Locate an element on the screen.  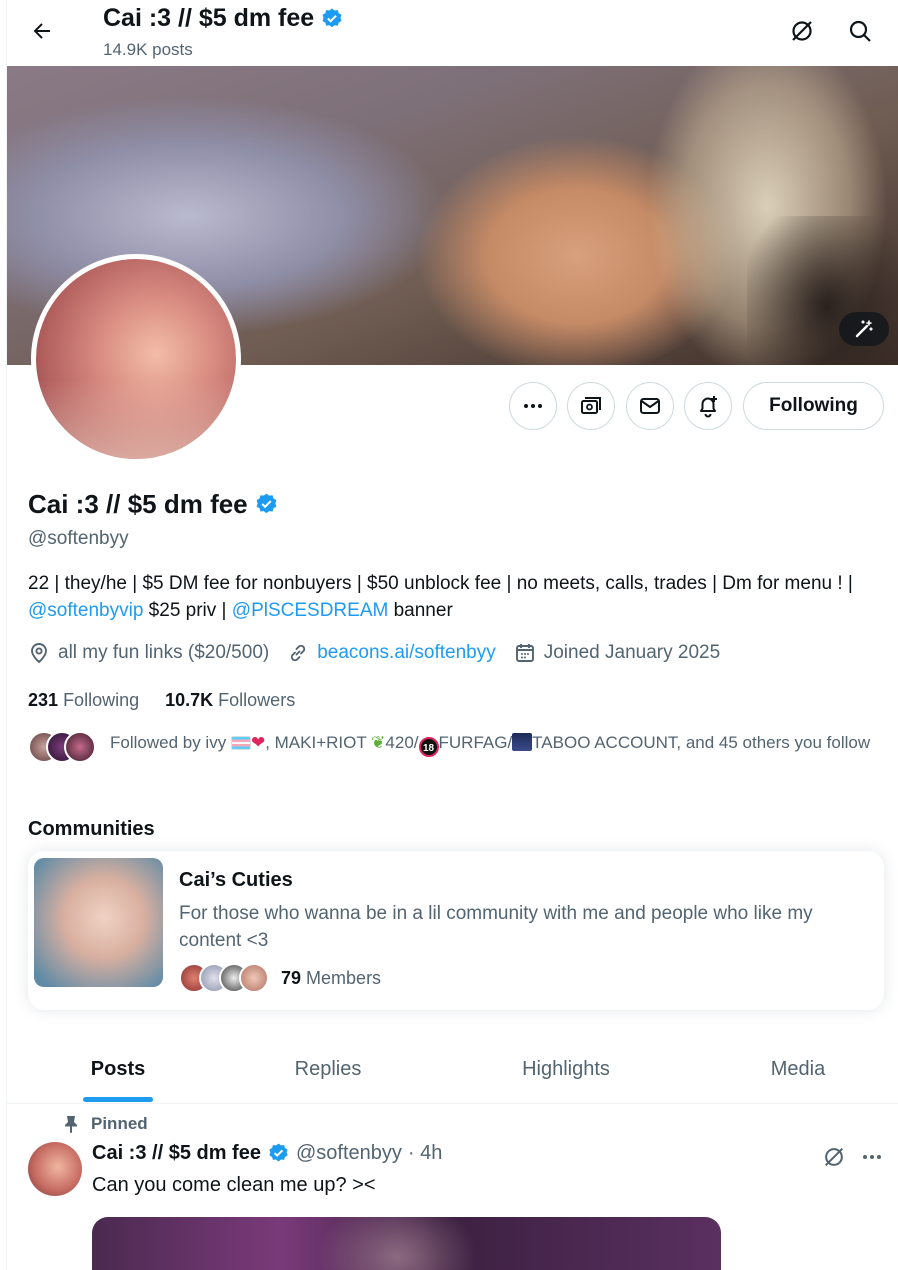
header-post-count: 14.9K posts is located at coordinates (148, 49).